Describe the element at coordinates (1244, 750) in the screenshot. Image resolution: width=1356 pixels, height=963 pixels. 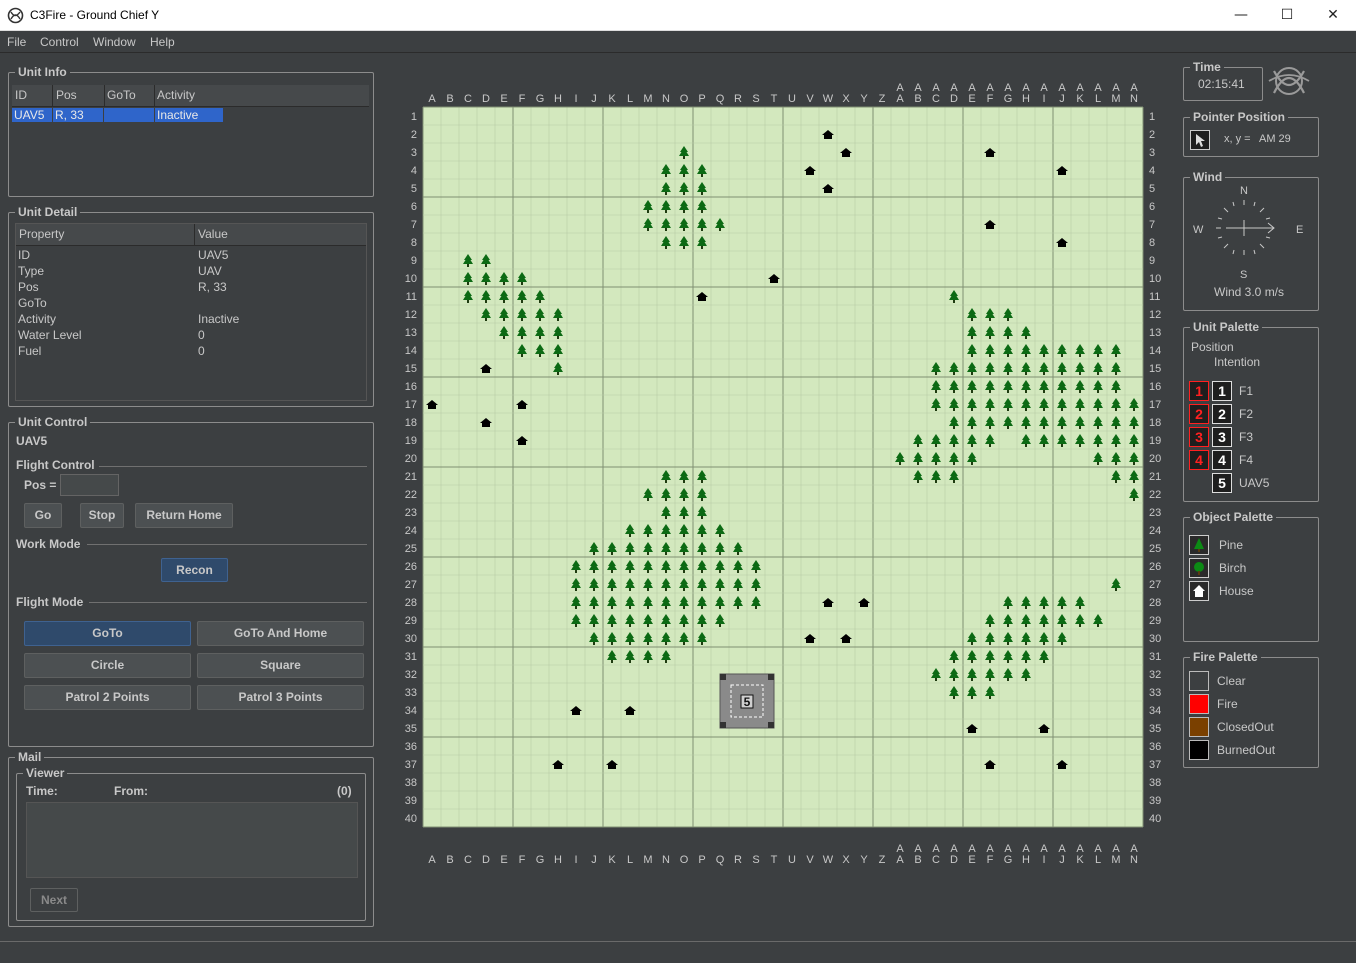
I see `fire-palette-item-burnedout: BurnedOut` at that location.